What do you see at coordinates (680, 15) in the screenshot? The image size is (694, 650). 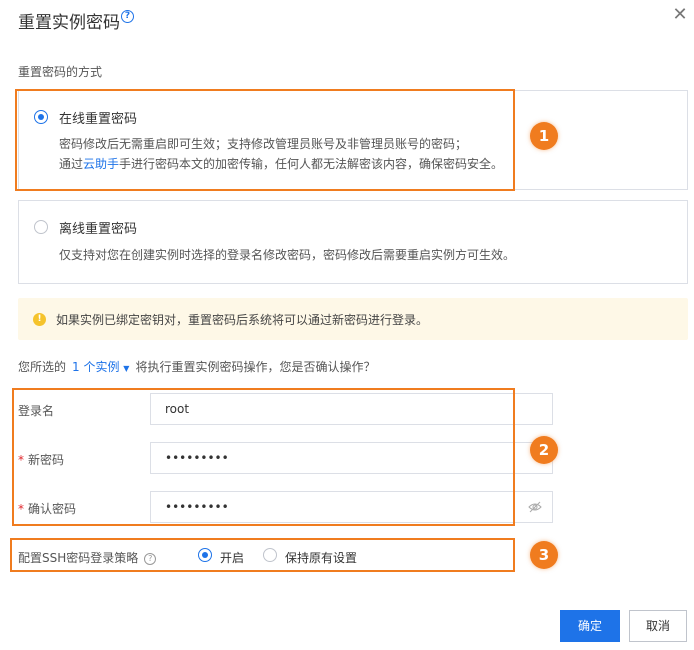 I see `close-icon: ✕` at bounding box center [680, 15].